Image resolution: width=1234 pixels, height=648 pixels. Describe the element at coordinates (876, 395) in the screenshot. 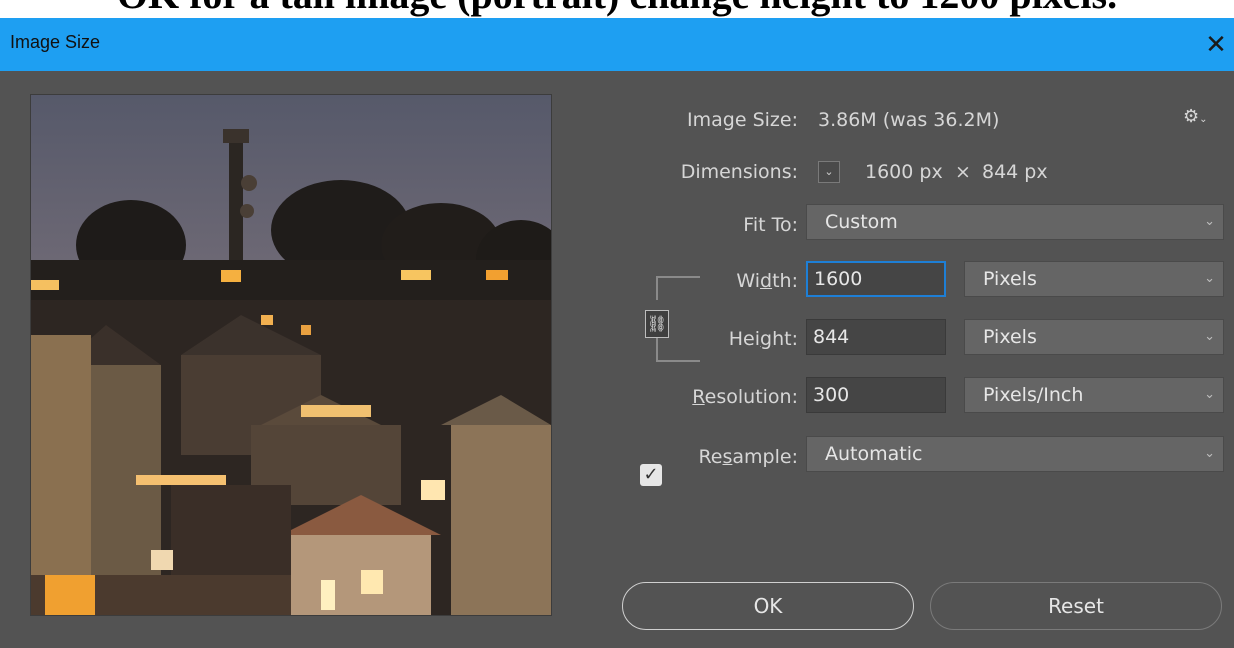

I see `resolution-input: 300` at that location.